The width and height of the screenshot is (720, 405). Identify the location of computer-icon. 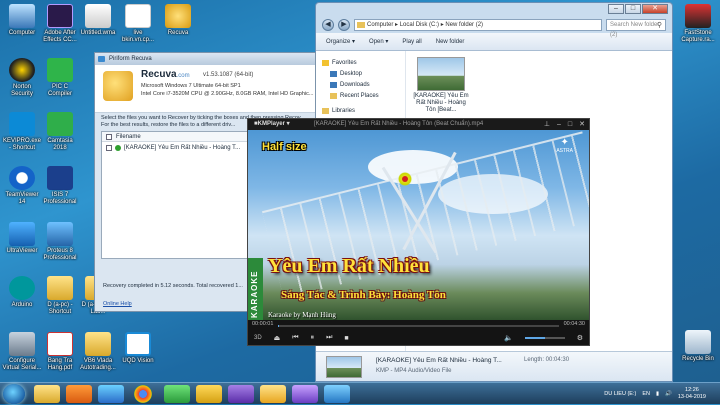
(22, 16).